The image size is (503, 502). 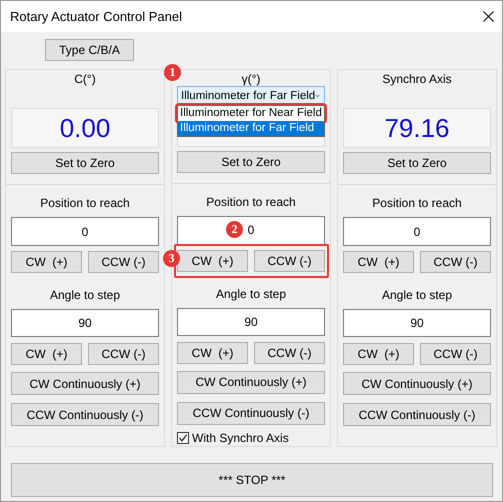 I want to click on angle-value: 79.16, so click(x=417, y=128).